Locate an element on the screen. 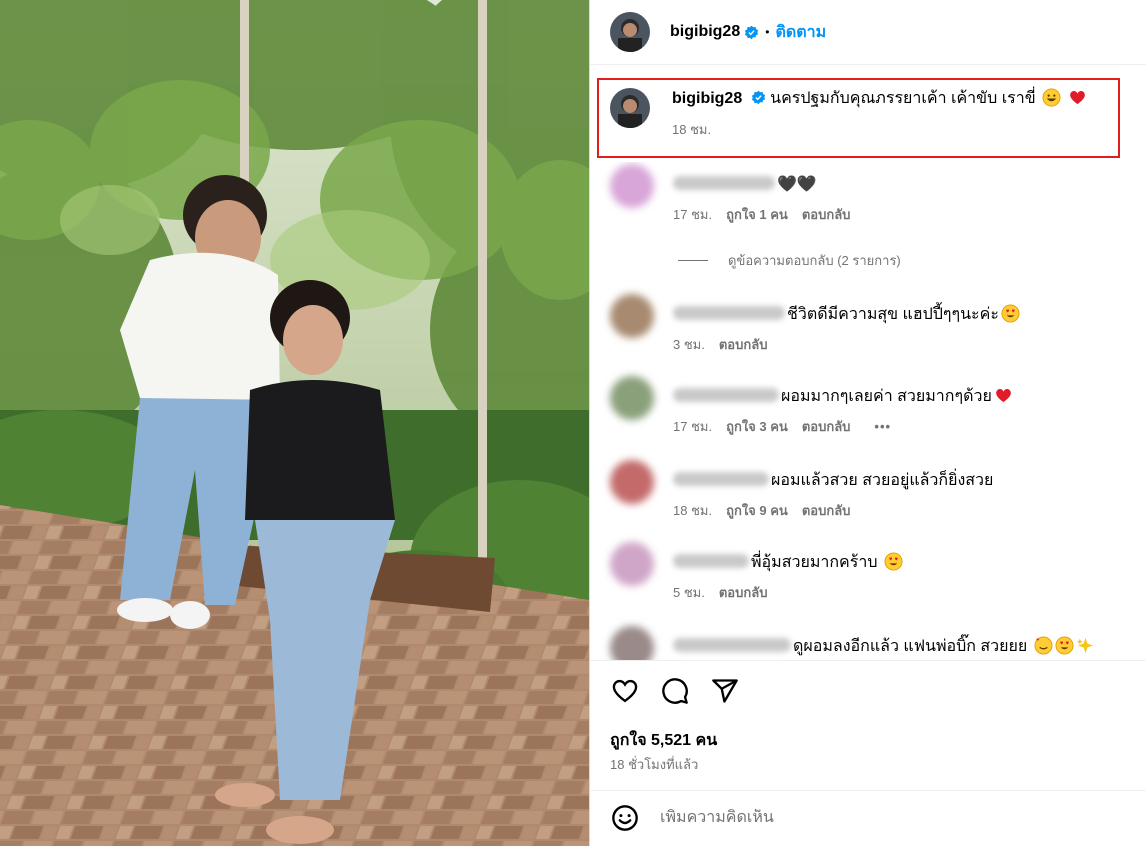 The height and width of the screenshot is (846, 1146). comments-divider is located at coordinates (868, 660).